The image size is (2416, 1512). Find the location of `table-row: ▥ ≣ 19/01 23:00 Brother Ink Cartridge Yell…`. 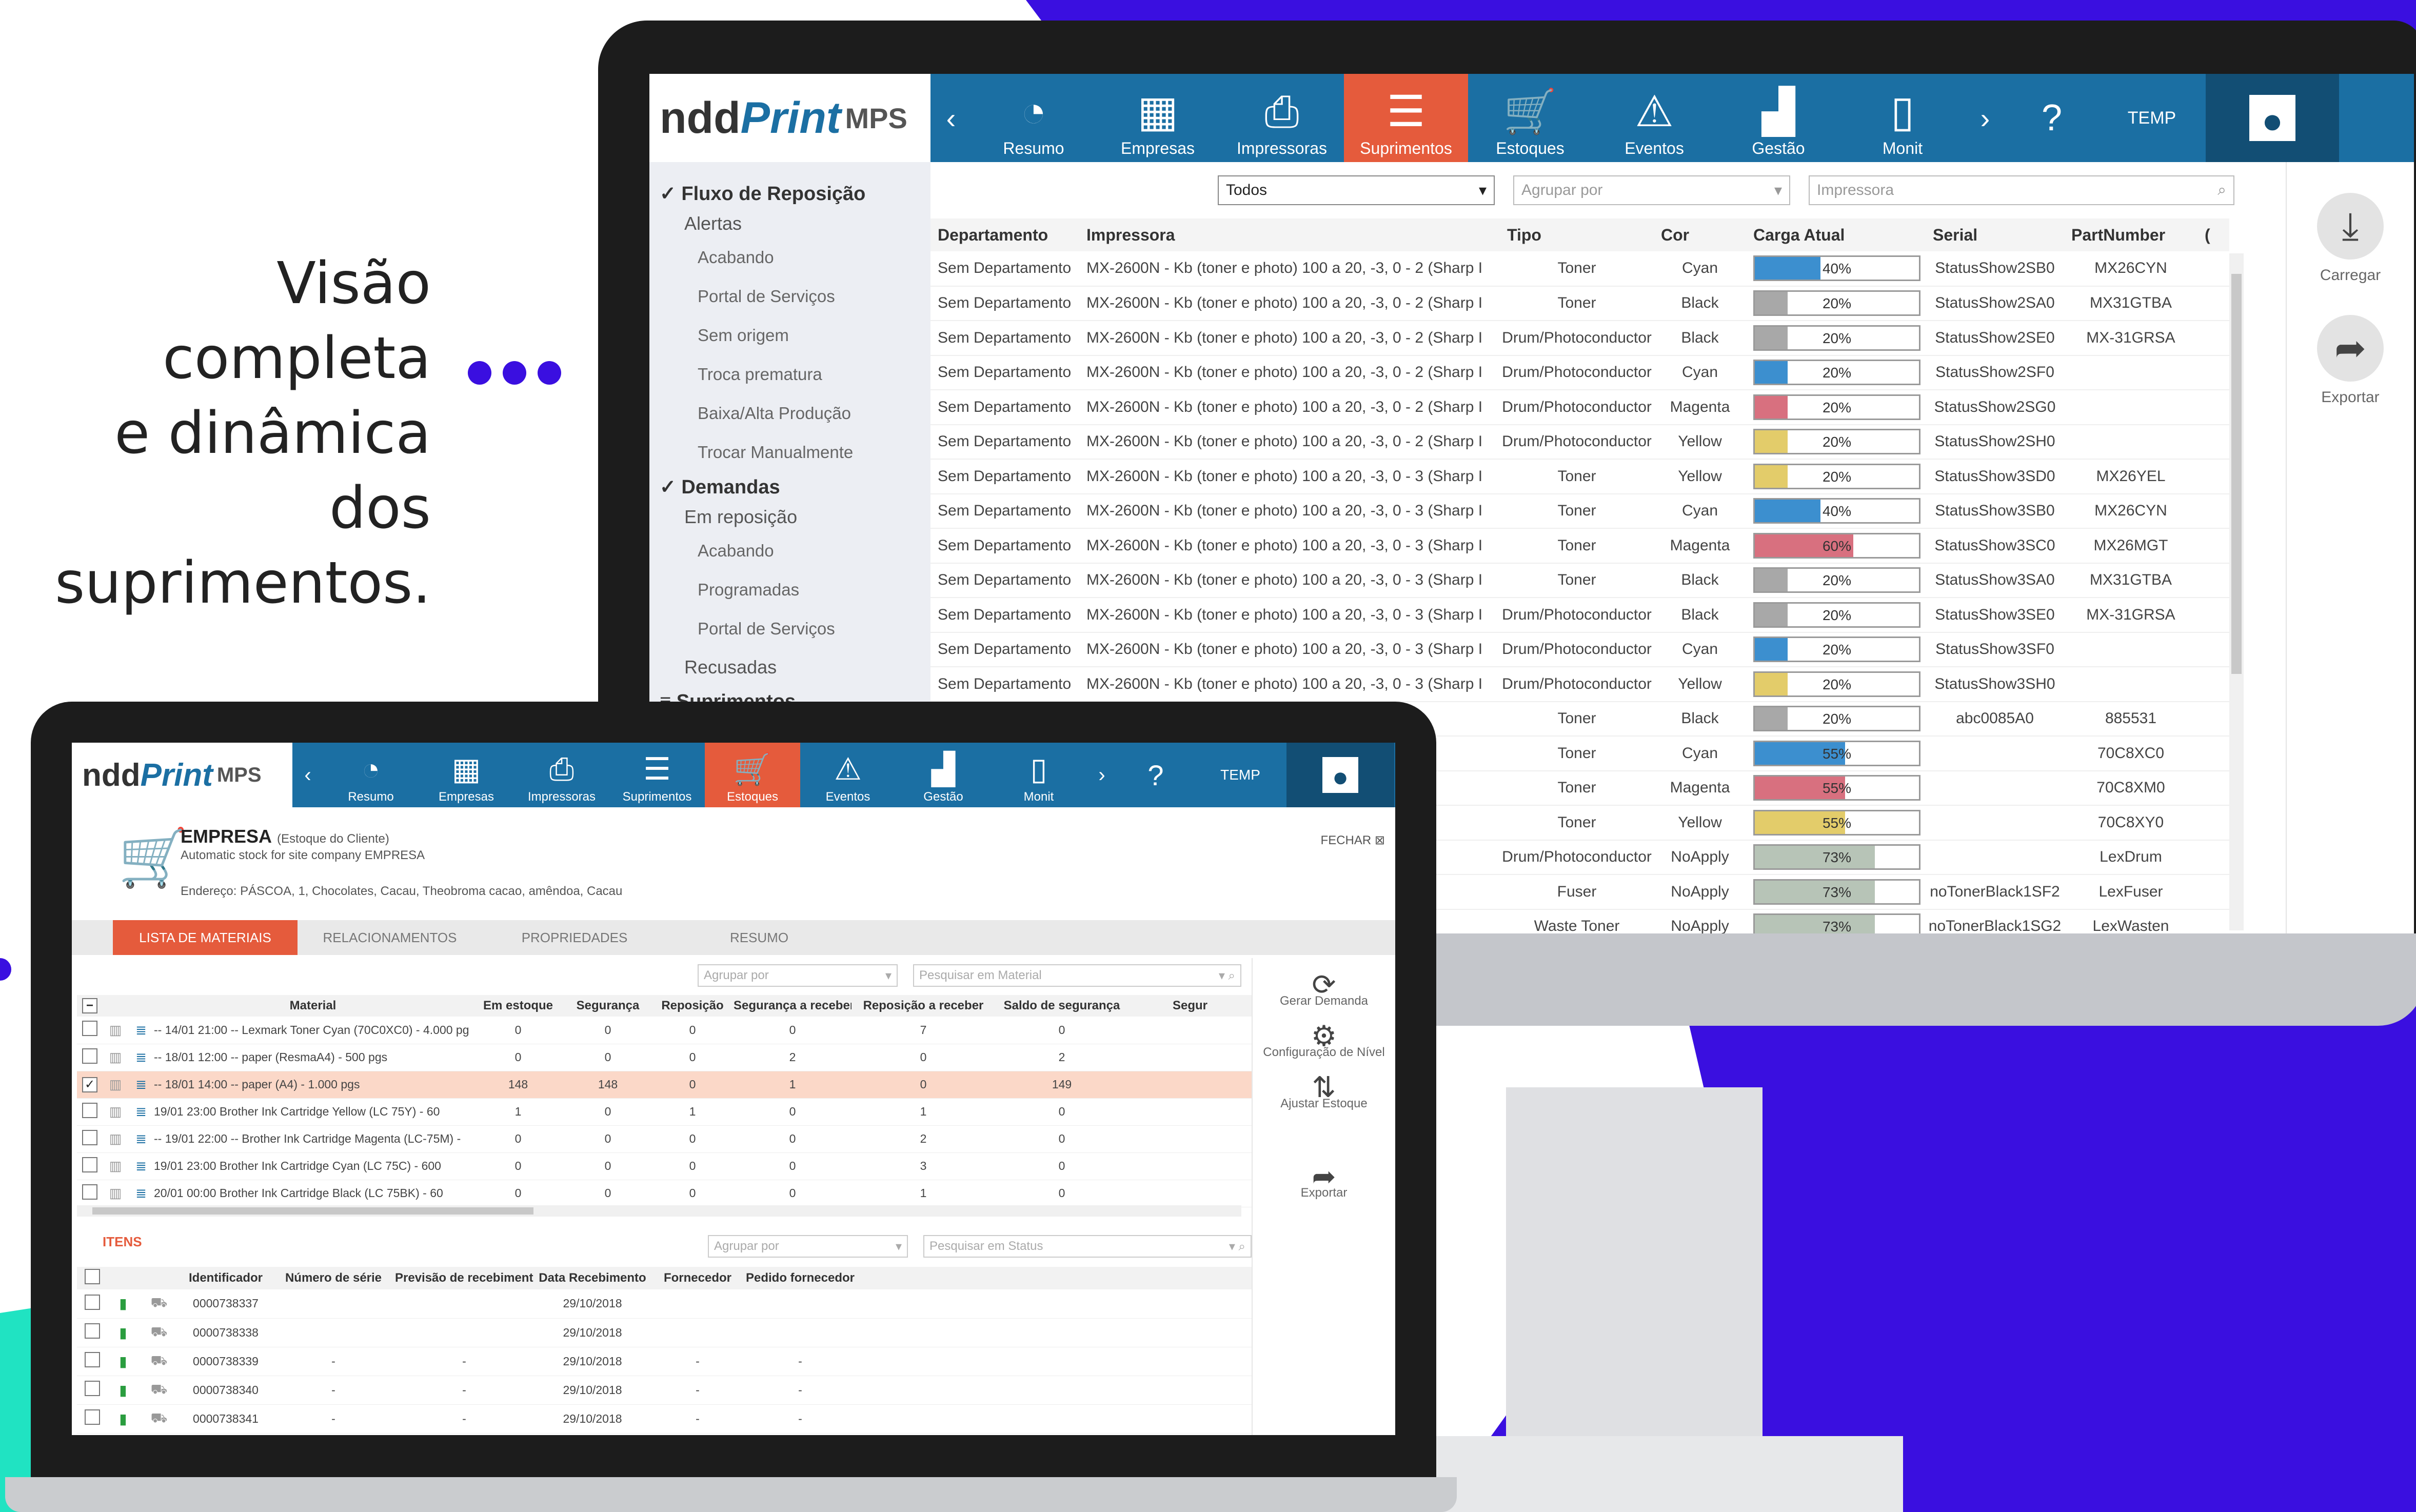

table-row: ▥ ≣ 19/01 23:00 Brother Ink Cartridge Yell… is located at coordinates (664, 1112).